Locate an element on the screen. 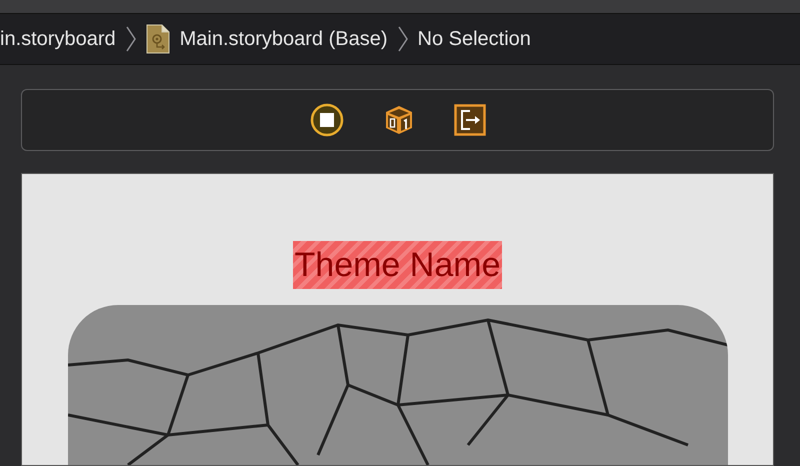  cube-icon is located at coordinates (399, 120).